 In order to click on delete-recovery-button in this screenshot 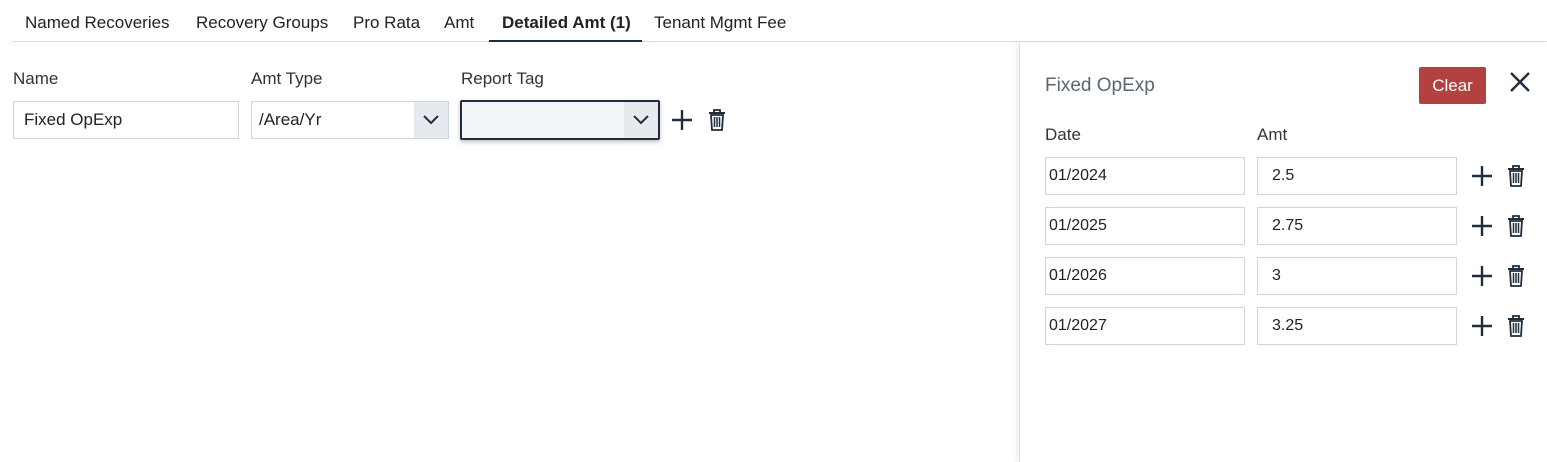, I will do `click(717, 120)`.